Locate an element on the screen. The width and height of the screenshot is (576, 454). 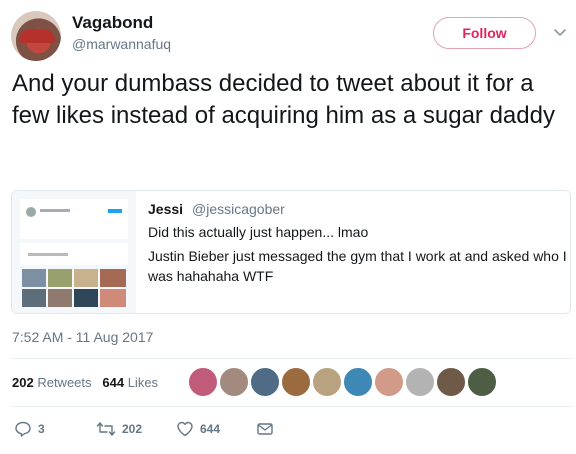
reply-action: 3 is located at coordinates (29, 429).